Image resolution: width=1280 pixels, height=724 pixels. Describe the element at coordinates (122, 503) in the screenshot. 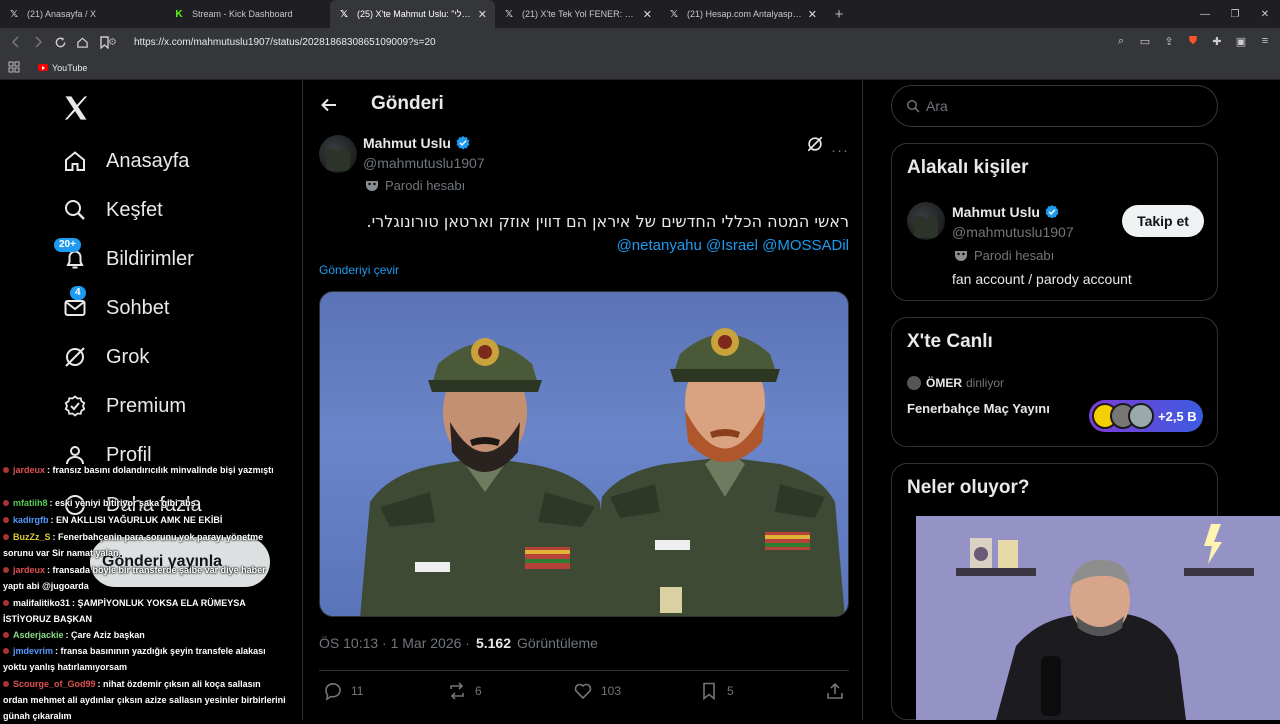

I see `chat-text: : eski yeniyi bitiriyor şaka gibi abş` at that location.